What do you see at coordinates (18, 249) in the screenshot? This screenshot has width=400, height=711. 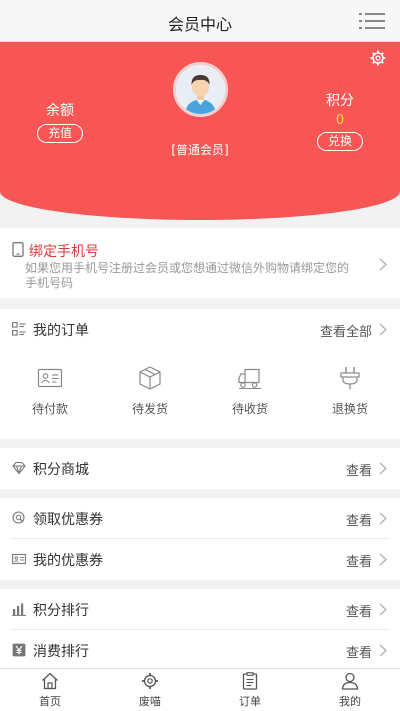 I see `phone-icon` at bounding box center [18, 249].